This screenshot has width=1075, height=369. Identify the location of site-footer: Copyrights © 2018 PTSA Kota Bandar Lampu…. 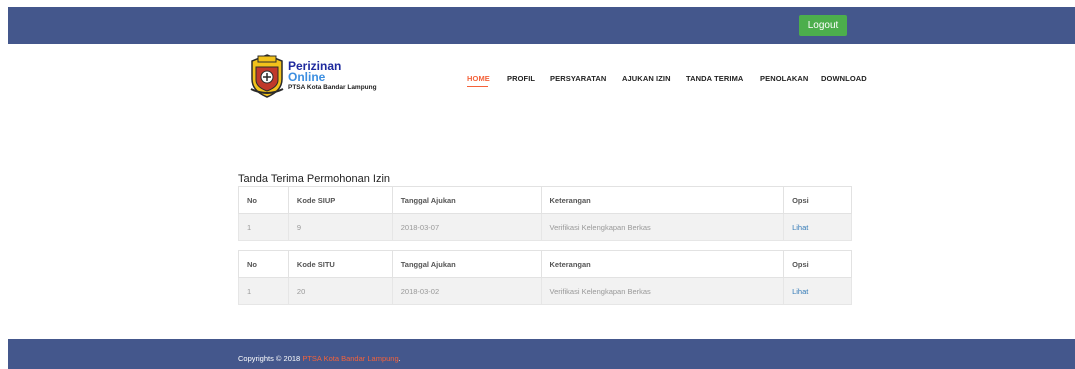
(541, 354).